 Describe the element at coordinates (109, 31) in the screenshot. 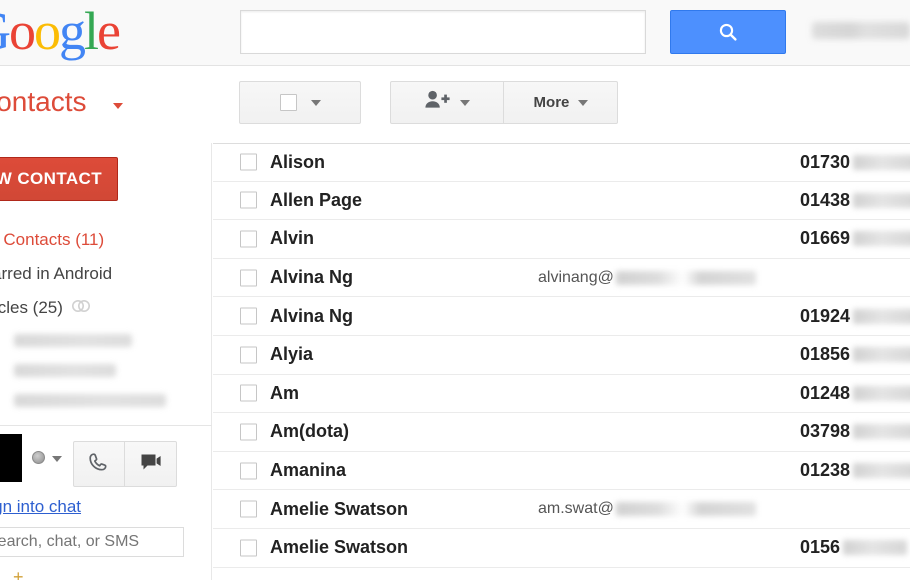

I see `logo-letter-e: e` at that location.